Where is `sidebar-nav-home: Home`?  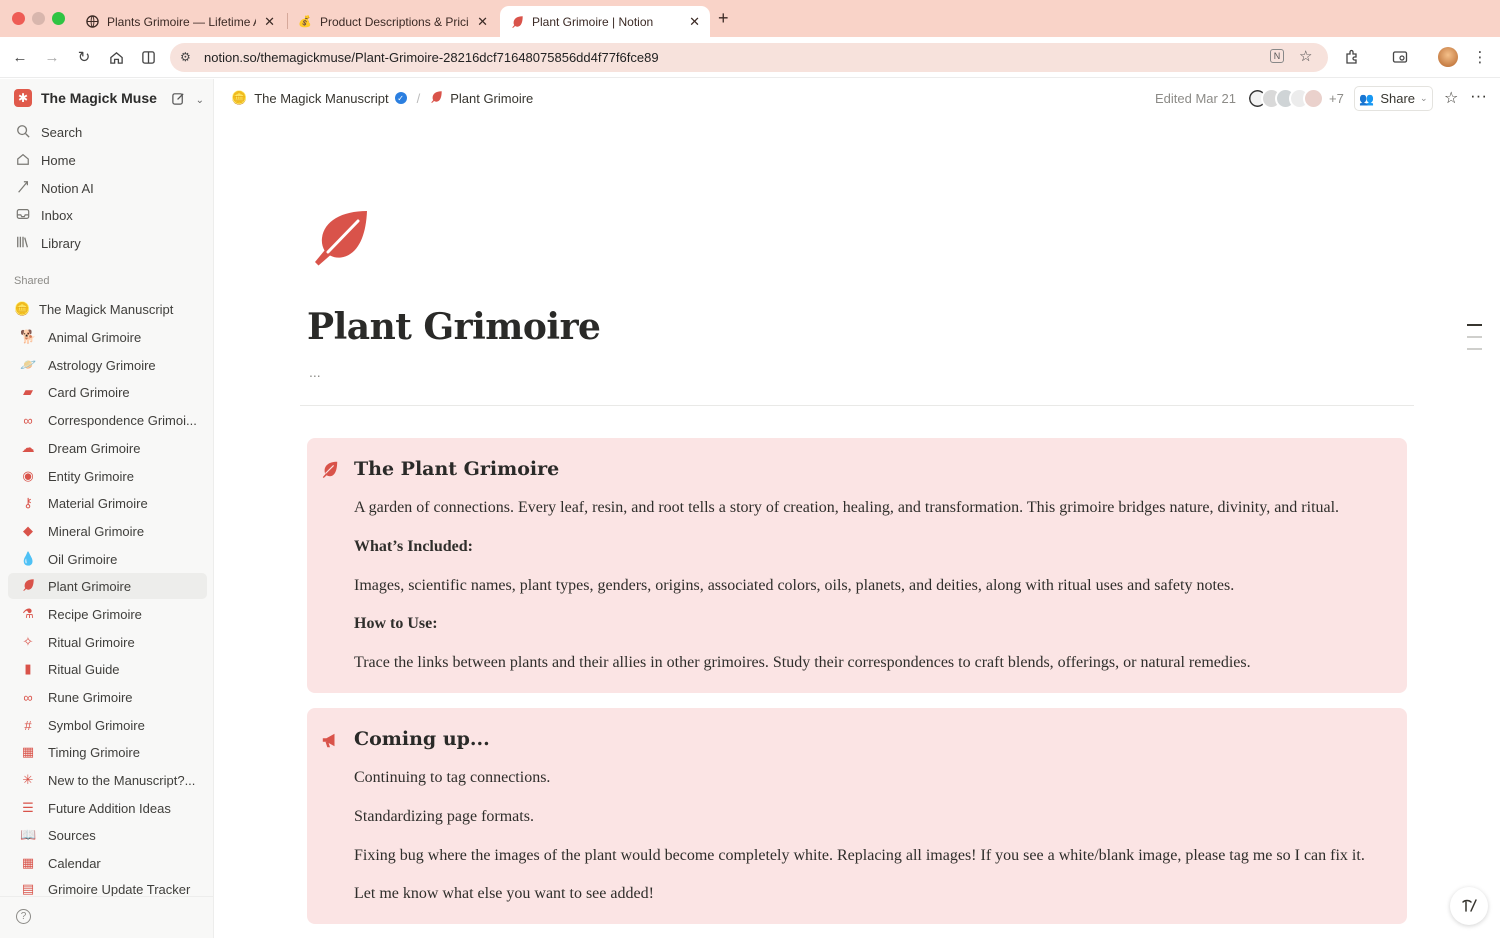 sidebar-nav-home: Home is located at coordinates (45, 160).